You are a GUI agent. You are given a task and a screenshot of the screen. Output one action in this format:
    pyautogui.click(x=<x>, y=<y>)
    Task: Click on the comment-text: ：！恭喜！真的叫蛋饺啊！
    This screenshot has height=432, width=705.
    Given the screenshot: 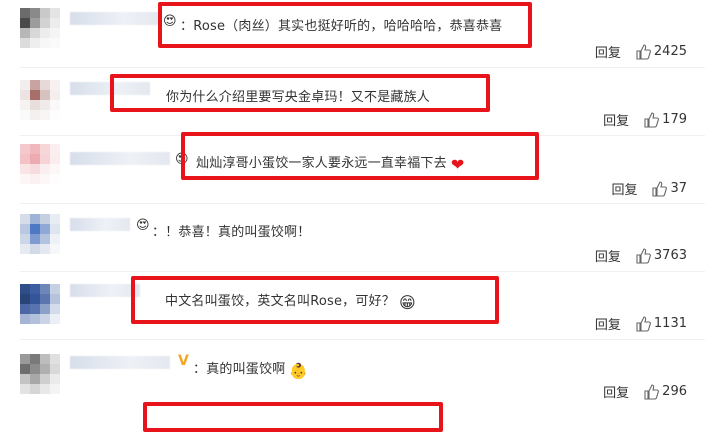 What is the action you would take?
    pyautogui.click(x=231, y=232)
    